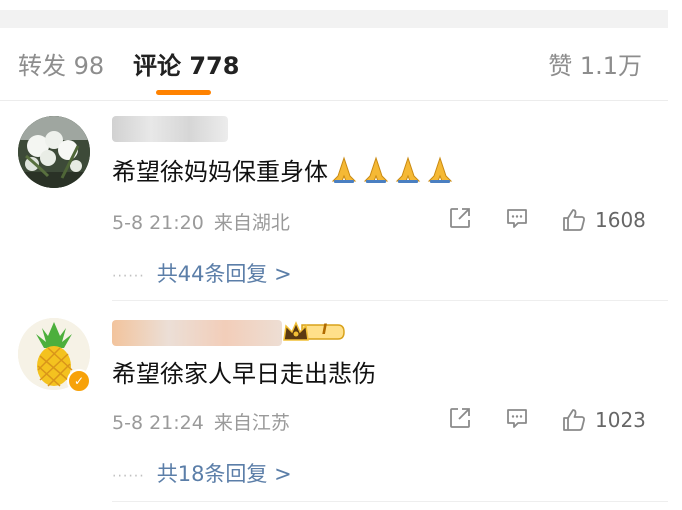  I want to click on avatar, so click(54, 152).